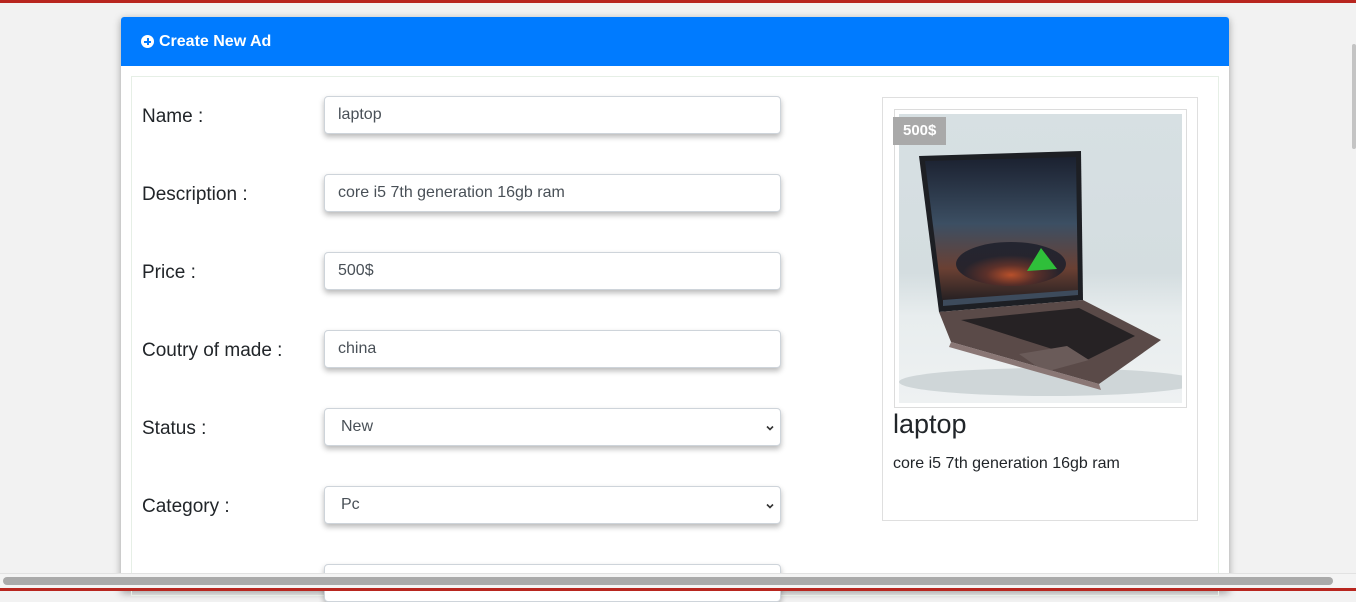 This screenshot has width=1356, height=602. What do you see at coordinates (1354, 96) in the screenshot?
I see `vertical-scrollbar-thumb` at bounding box center [1354, 96].